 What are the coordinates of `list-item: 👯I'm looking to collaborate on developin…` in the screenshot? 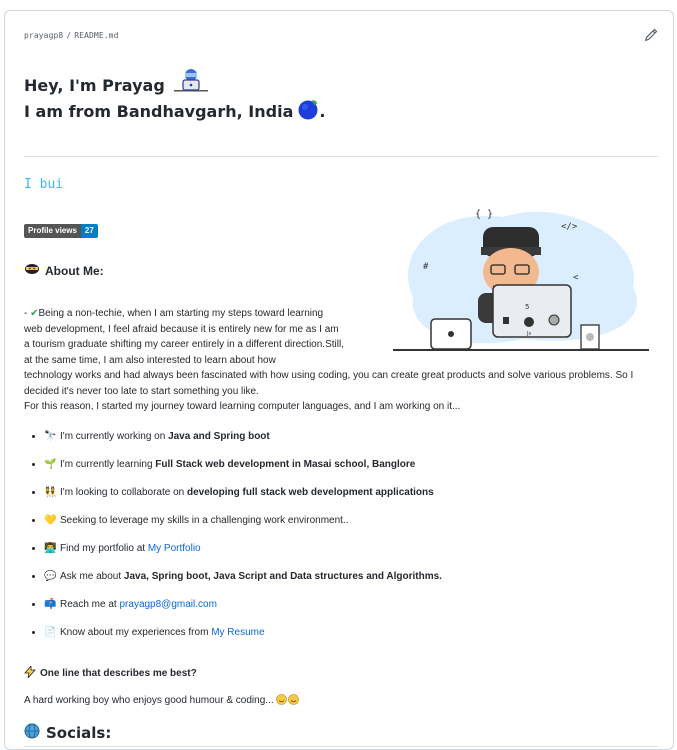 It's located at (344, 499).